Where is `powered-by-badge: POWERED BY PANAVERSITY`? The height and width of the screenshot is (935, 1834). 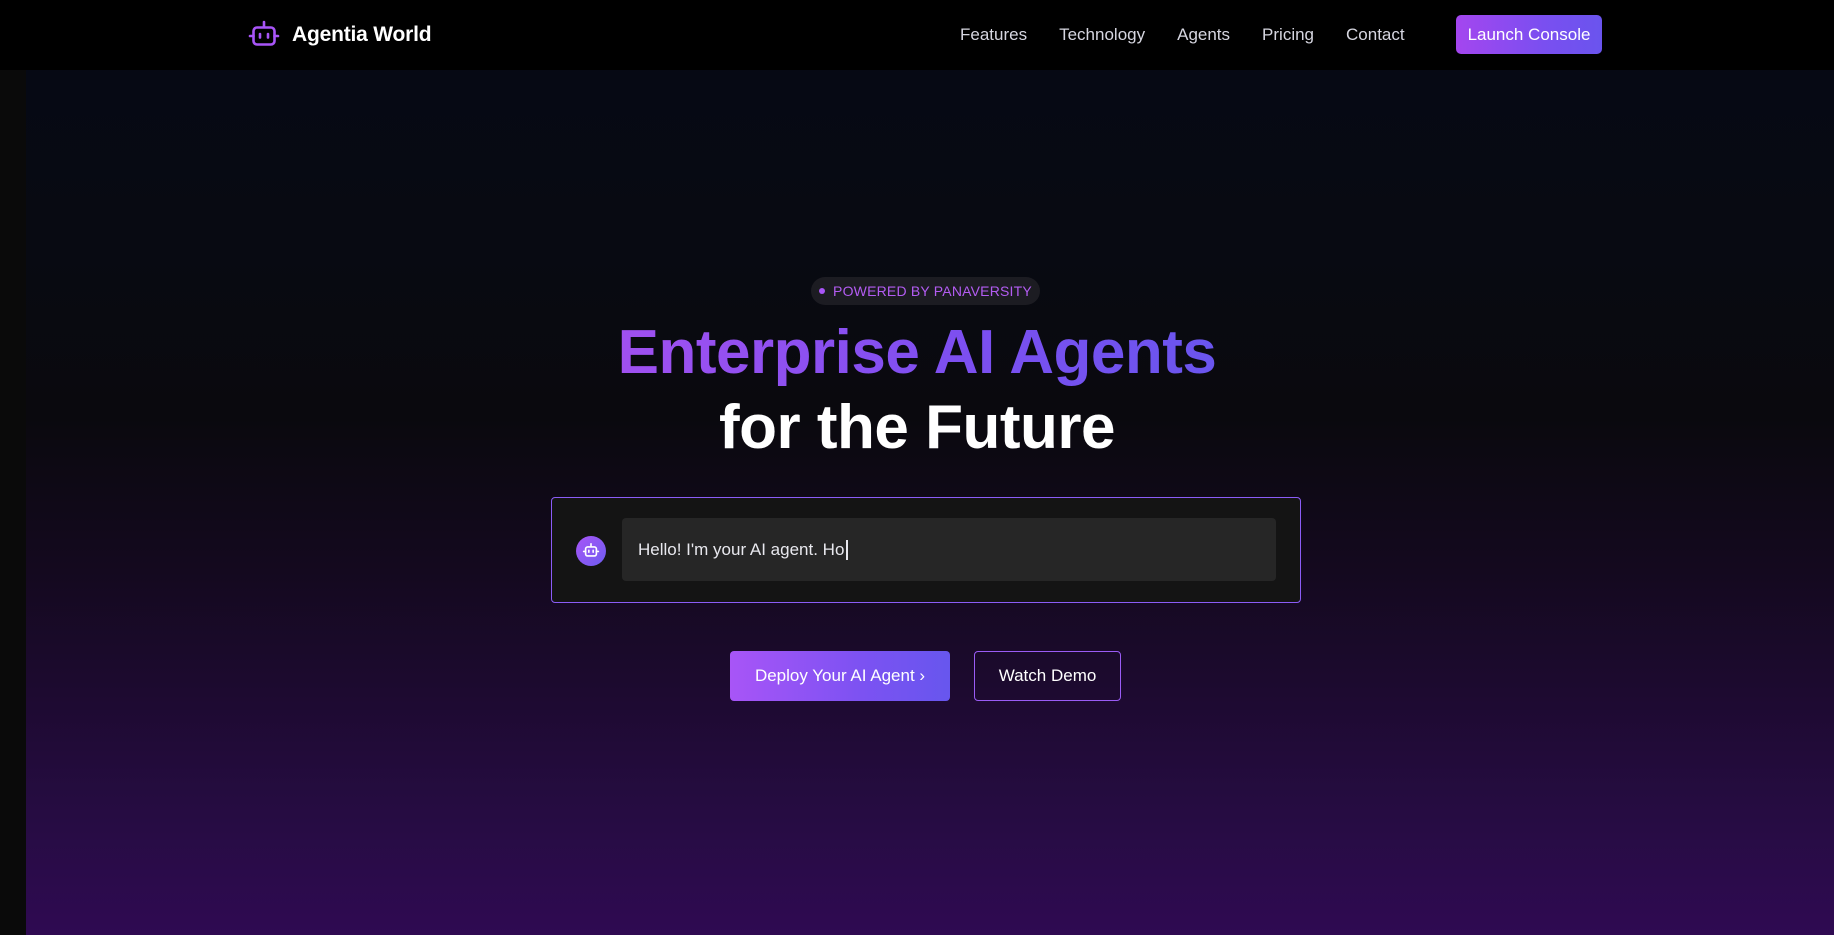
powered-by-badge: POWERED BY PANAVERSITY is located at coordinates (925, 291).